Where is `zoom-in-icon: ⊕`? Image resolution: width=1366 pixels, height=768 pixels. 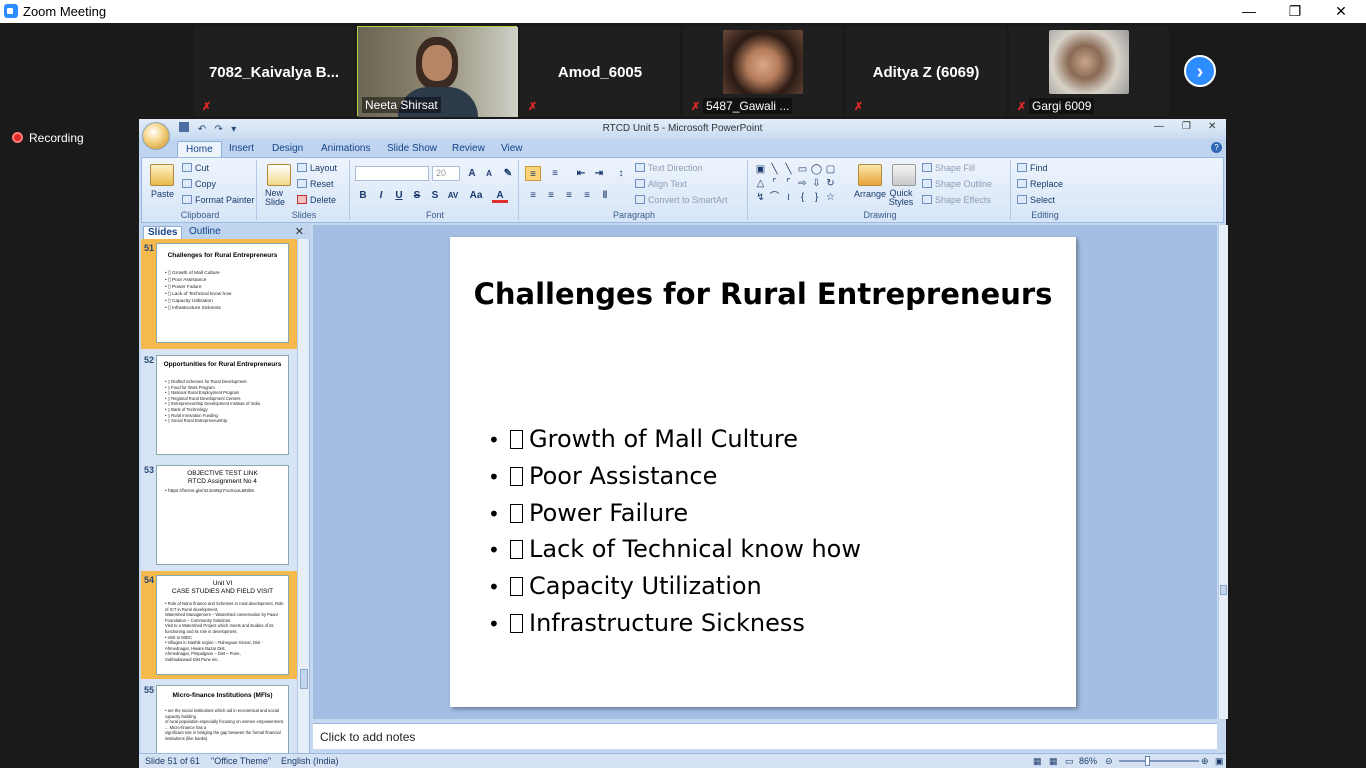 zoom-in-icon: ⊕ is located at coordinates (1205, 761).